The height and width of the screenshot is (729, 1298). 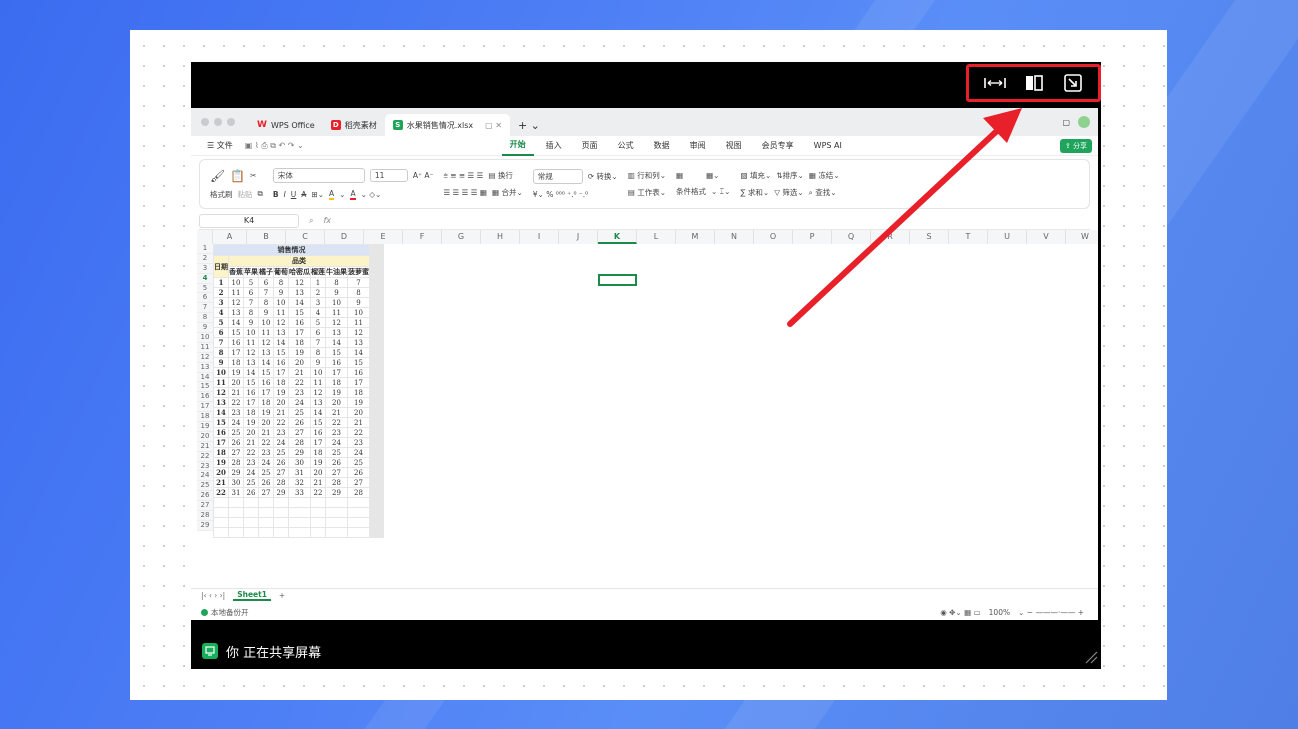 I want to click on column-header: H, so click(x=500, y=237).